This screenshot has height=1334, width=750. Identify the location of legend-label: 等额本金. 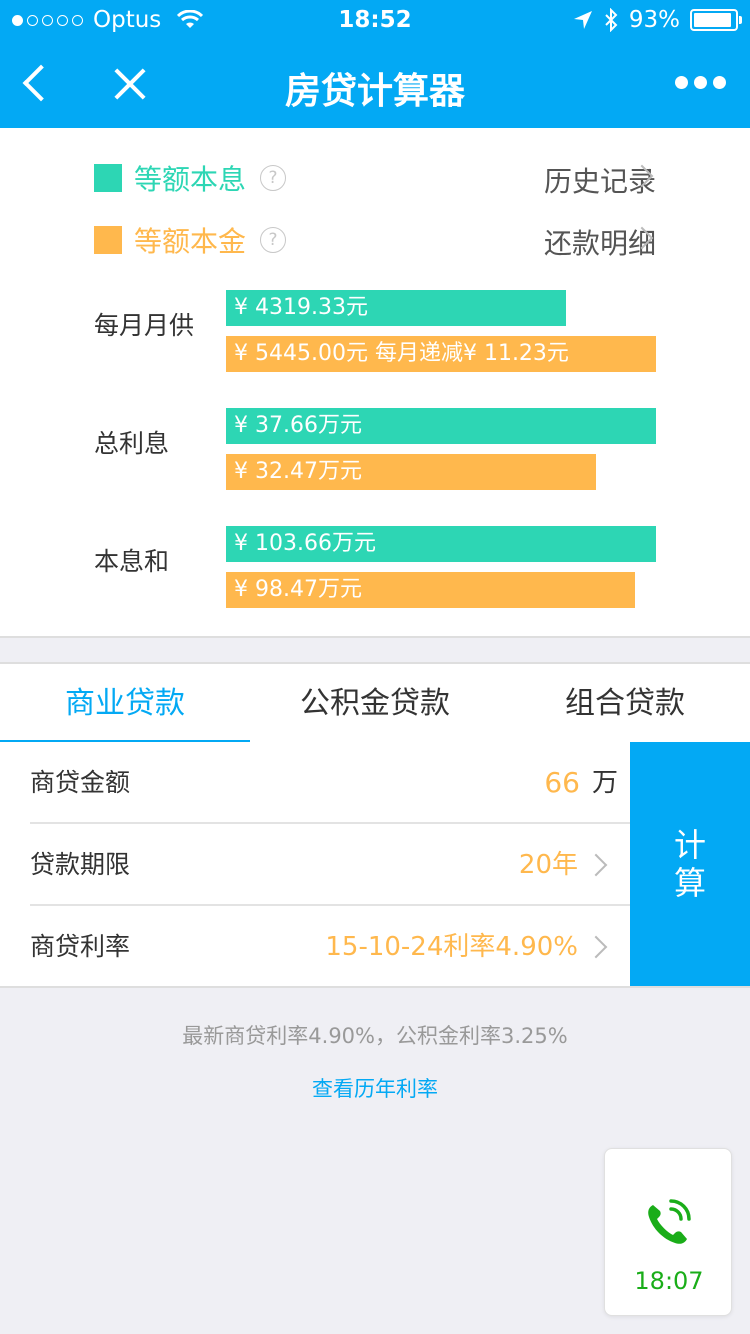
(190, 241).